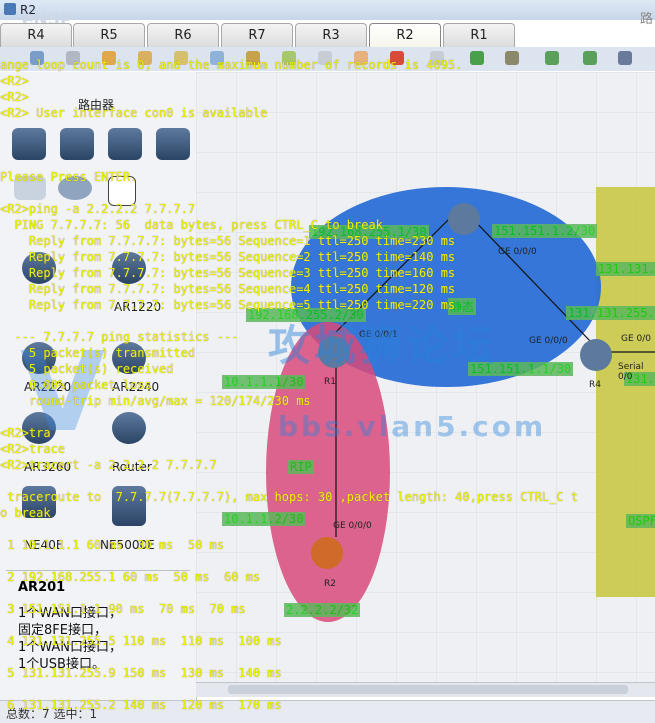 The image size is (655, 723). What do you see at coordinates (69, 177) in the screenshot?
I see `console-line: Please Press ENTER.` at bounding box center [69, 177].